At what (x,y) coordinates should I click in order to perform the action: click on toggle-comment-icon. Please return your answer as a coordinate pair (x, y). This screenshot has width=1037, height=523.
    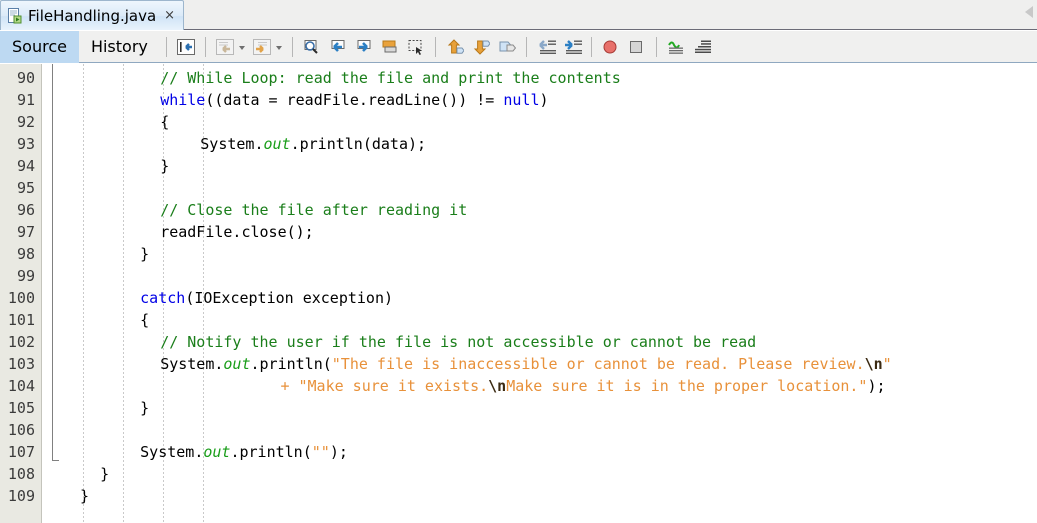
    Looking at the image, I should click on (702, 47).